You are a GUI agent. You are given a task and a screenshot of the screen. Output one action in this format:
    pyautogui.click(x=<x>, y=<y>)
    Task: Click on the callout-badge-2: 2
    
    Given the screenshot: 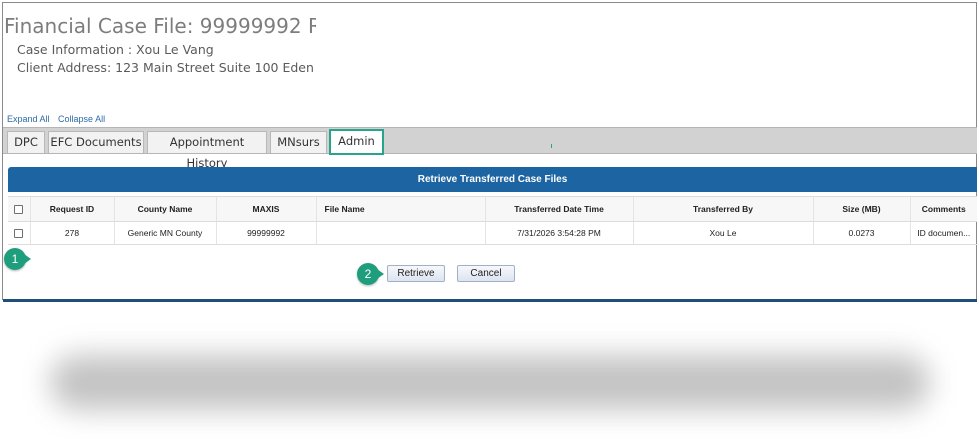 What is the action you would take?
    pyautogui.click(x=370, y=274)
    